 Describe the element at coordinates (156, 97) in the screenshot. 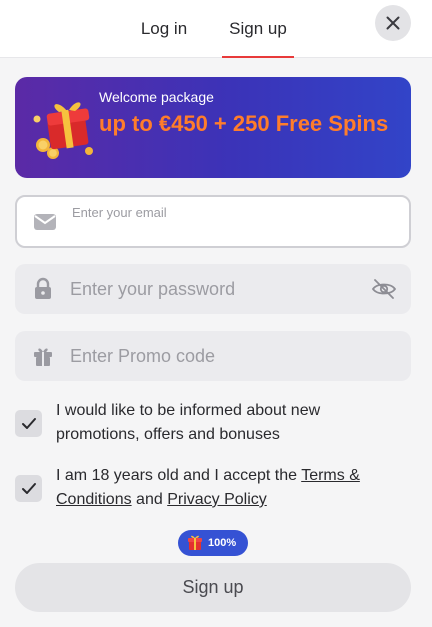

I see `banner-subtitle: Welcome package` at that location.